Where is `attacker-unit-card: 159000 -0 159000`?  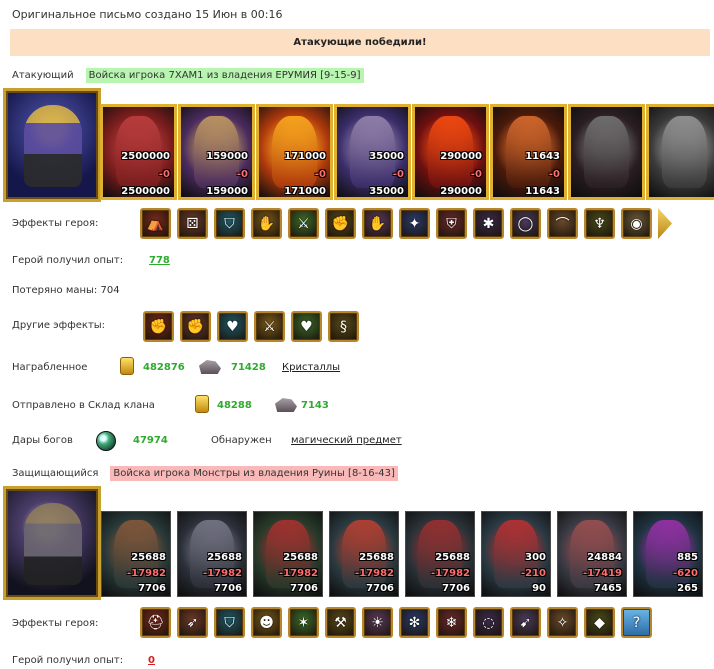
attacker-unit-card: 159000 -0 159000 is located at coordinates (216, 152).